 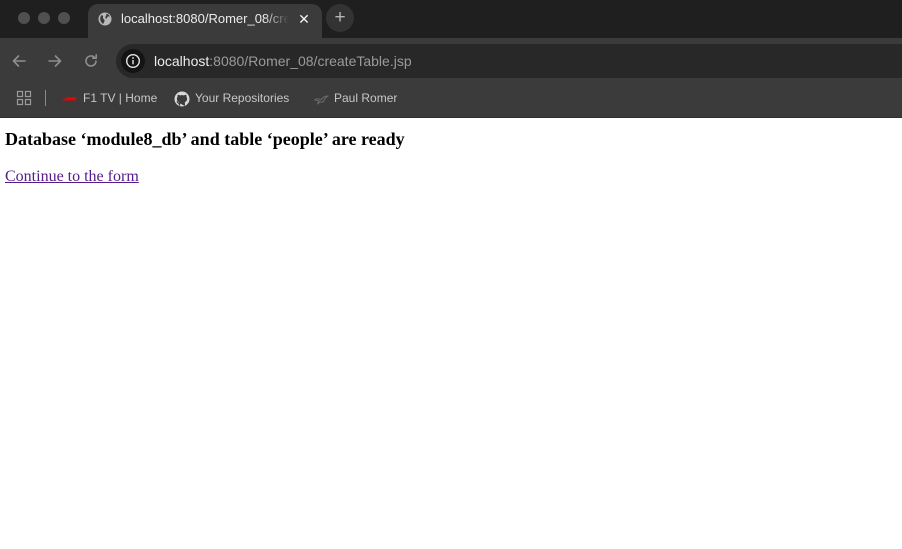 I want to click on continue-to-form-link: Continue to the form, so click(x=72, y=176).